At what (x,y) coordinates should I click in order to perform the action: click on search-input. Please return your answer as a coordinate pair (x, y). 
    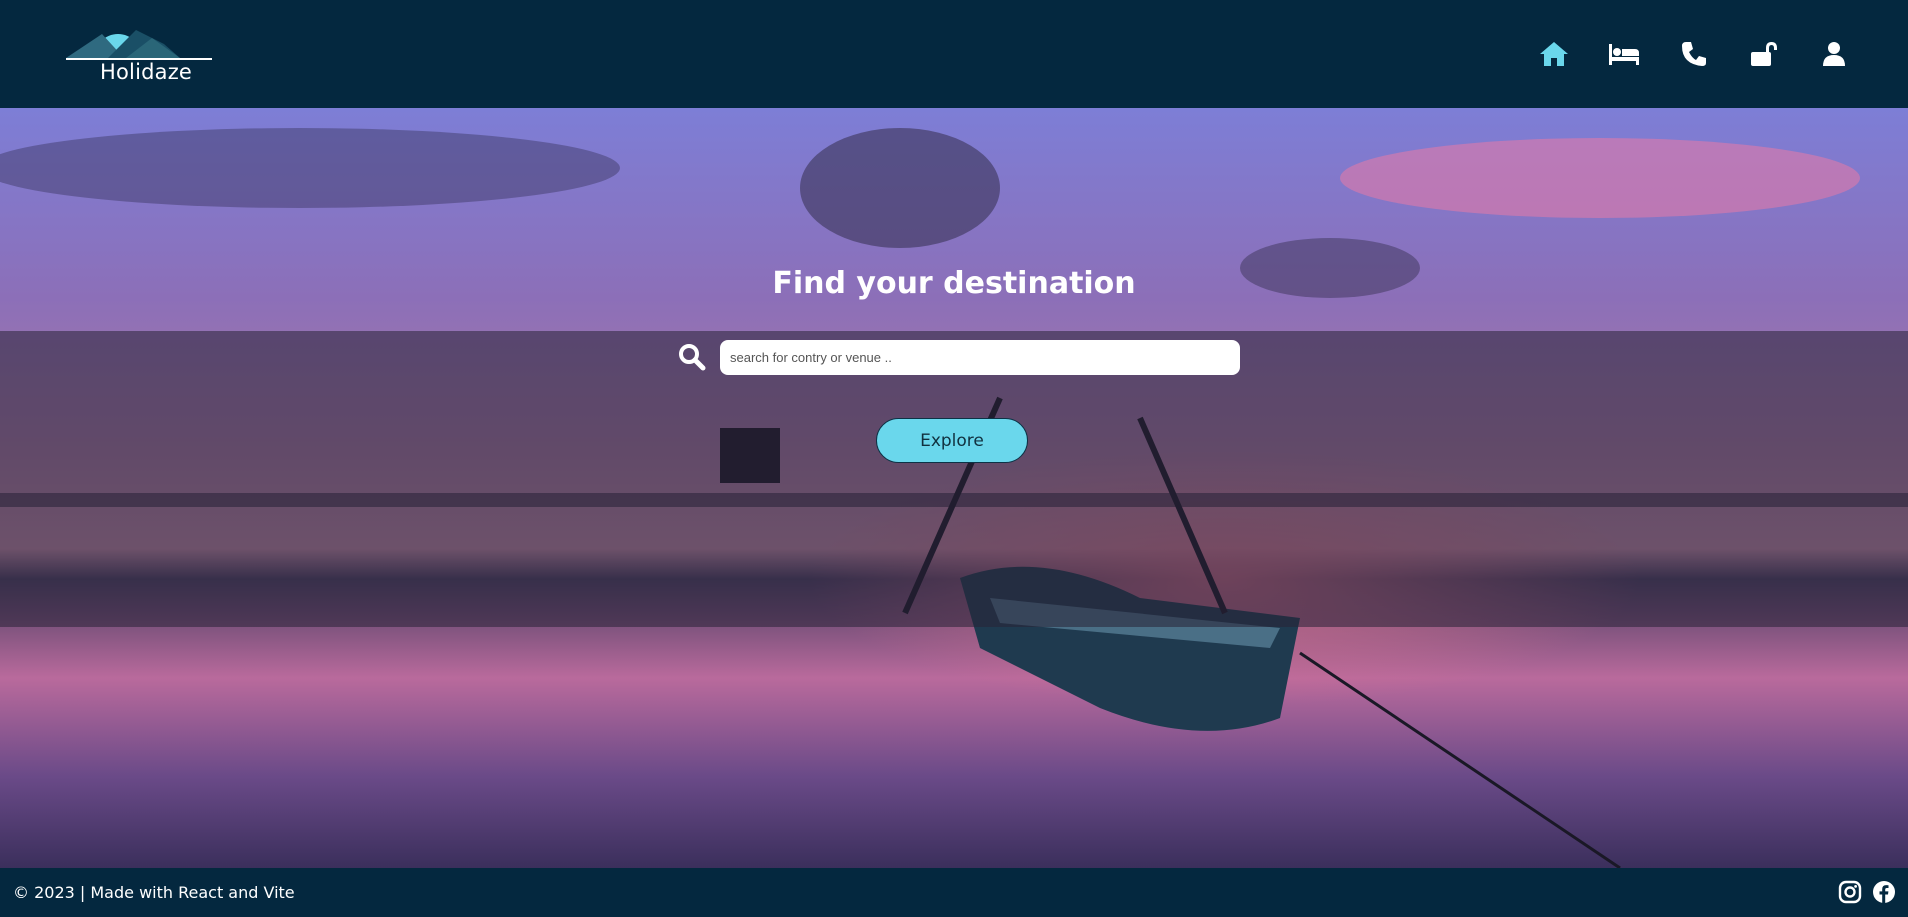
    Looking at the image, I should click on (980, 357).